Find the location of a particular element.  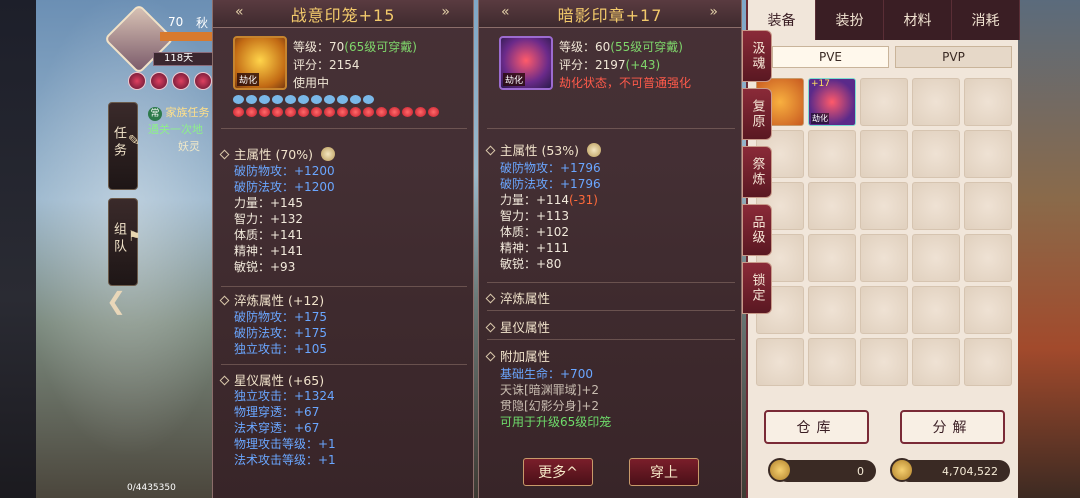

tab-consumables: 消耗 is located at coordinates (986, 20).